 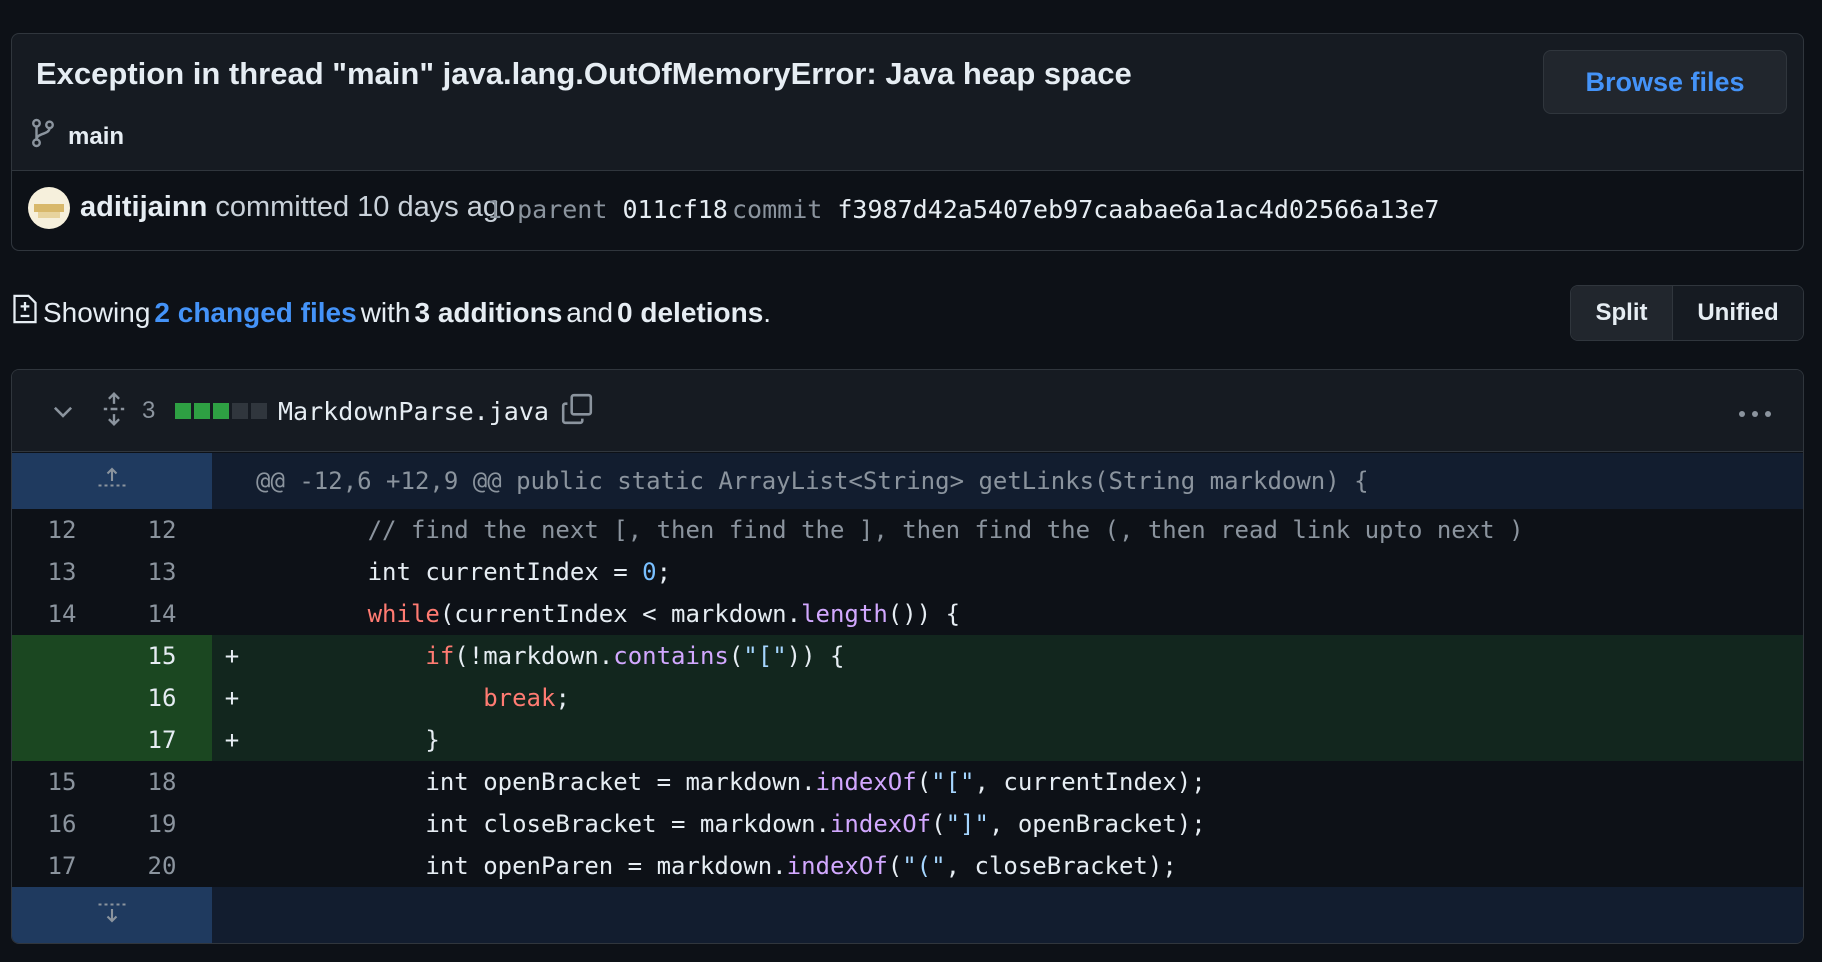 What do you see at coordinates (1755, 415) in the screenshot?
I see `kebab-menu-icon` at bounding box center [1755, 415].